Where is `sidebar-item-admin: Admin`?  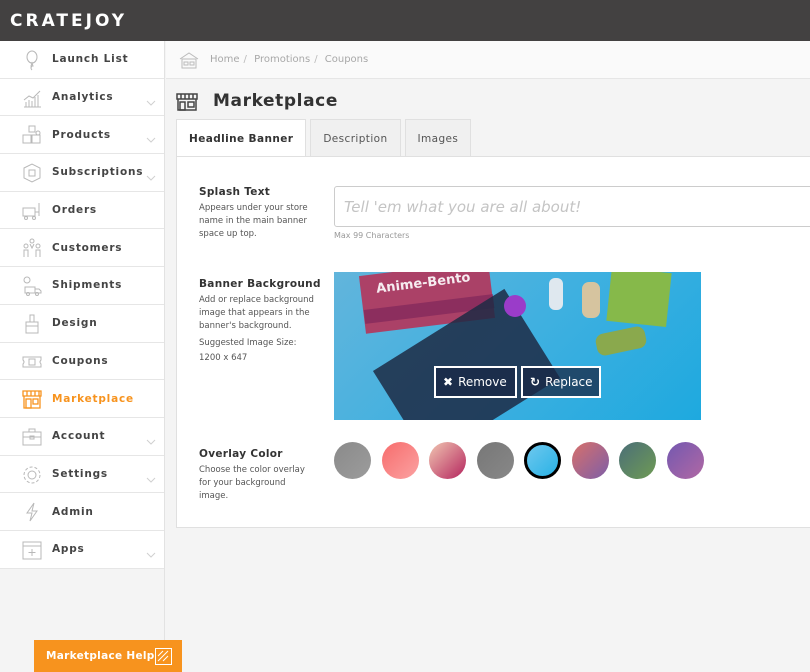
sidebar-item-admin: Admin is located at coordinates (82, 512).